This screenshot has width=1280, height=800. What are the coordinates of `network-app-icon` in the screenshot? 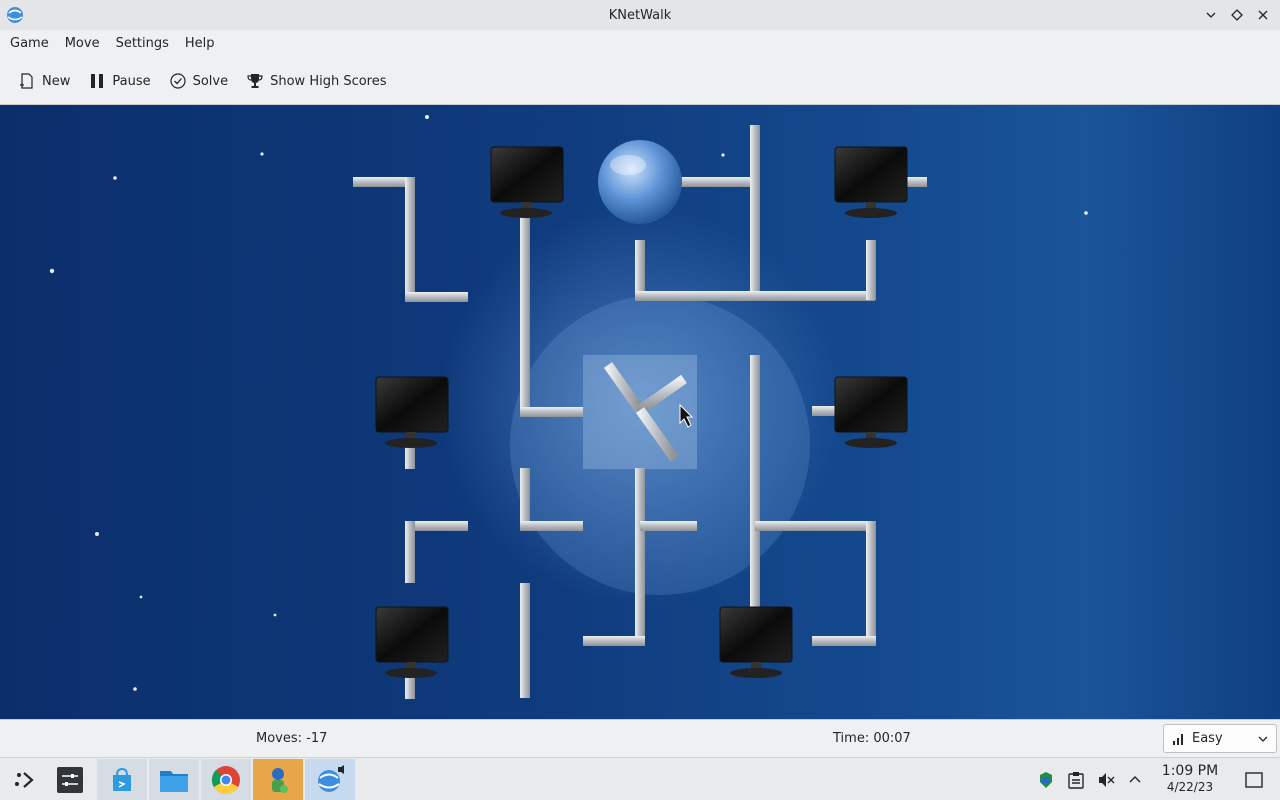 It's located at (278, 779).